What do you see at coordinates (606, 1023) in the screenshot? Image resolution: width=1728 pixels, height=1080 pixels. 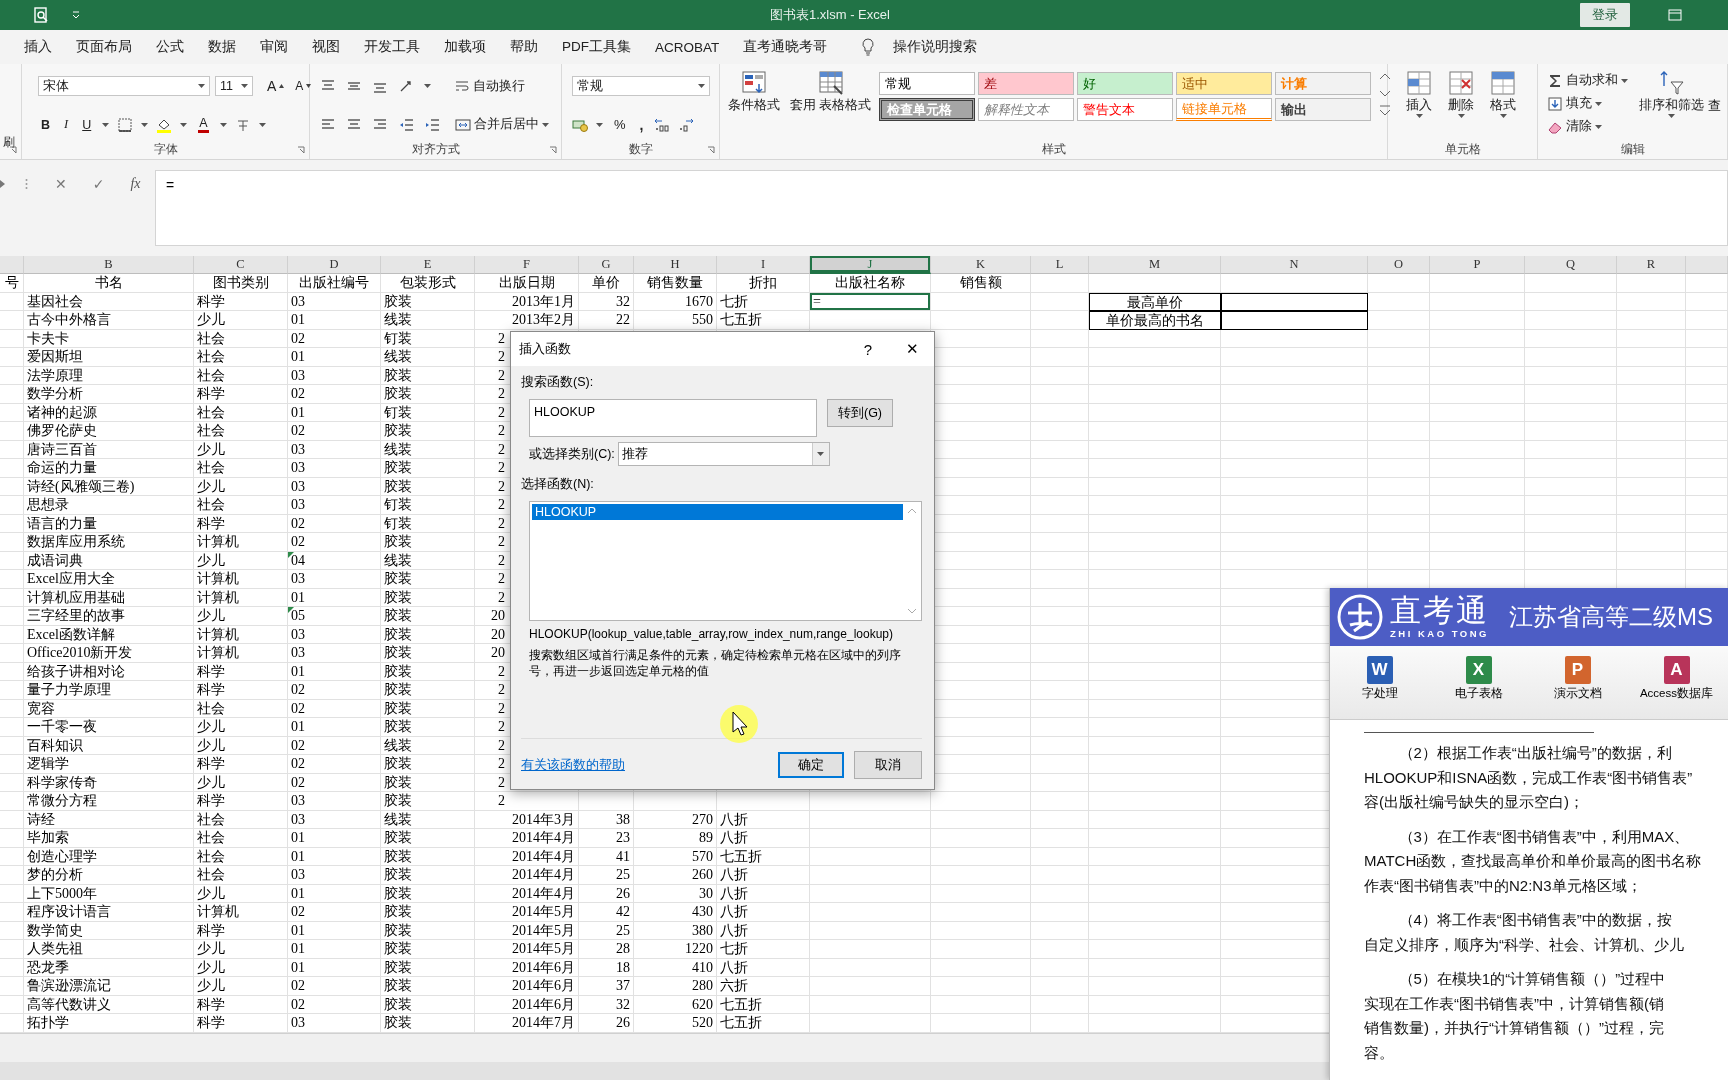 I see `table-cell: 26` at bounding box center [606, 1023].